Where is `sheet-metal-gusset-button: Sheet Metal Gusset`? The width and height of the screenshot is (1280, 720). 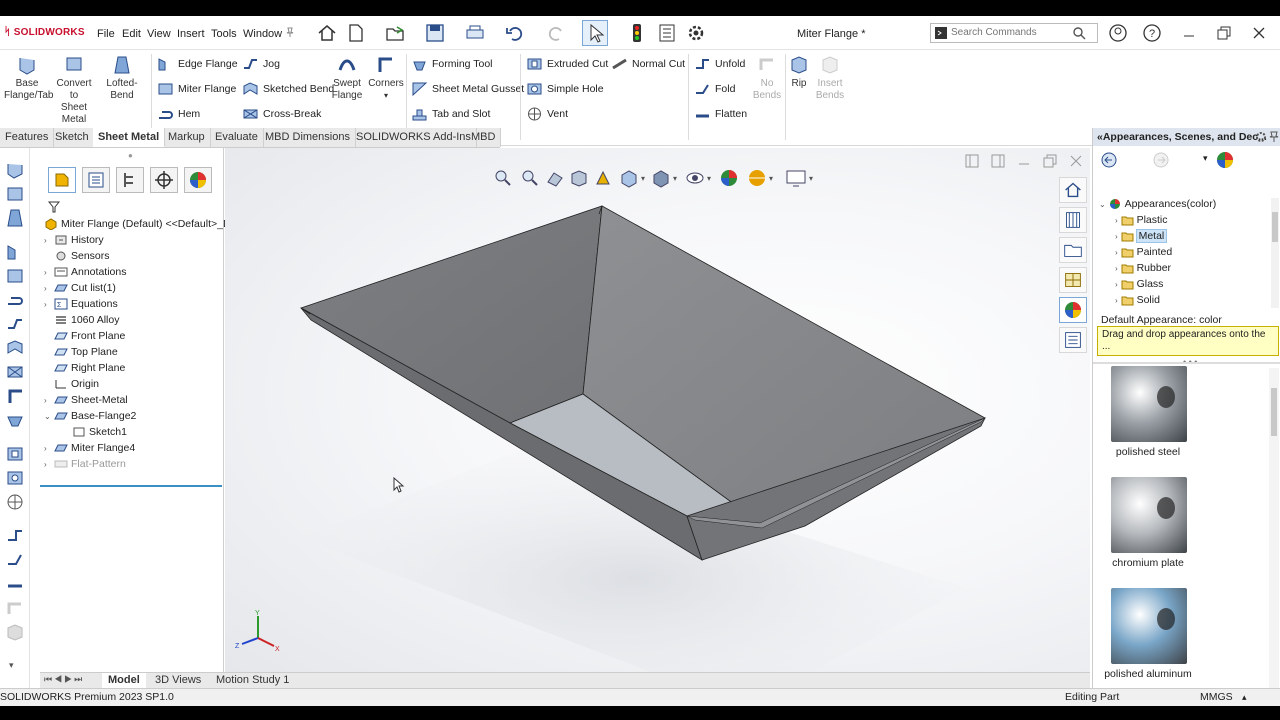
sheet-metal-gusset-button: Sheet Metal Gusset is located at coordinates (467, 89).